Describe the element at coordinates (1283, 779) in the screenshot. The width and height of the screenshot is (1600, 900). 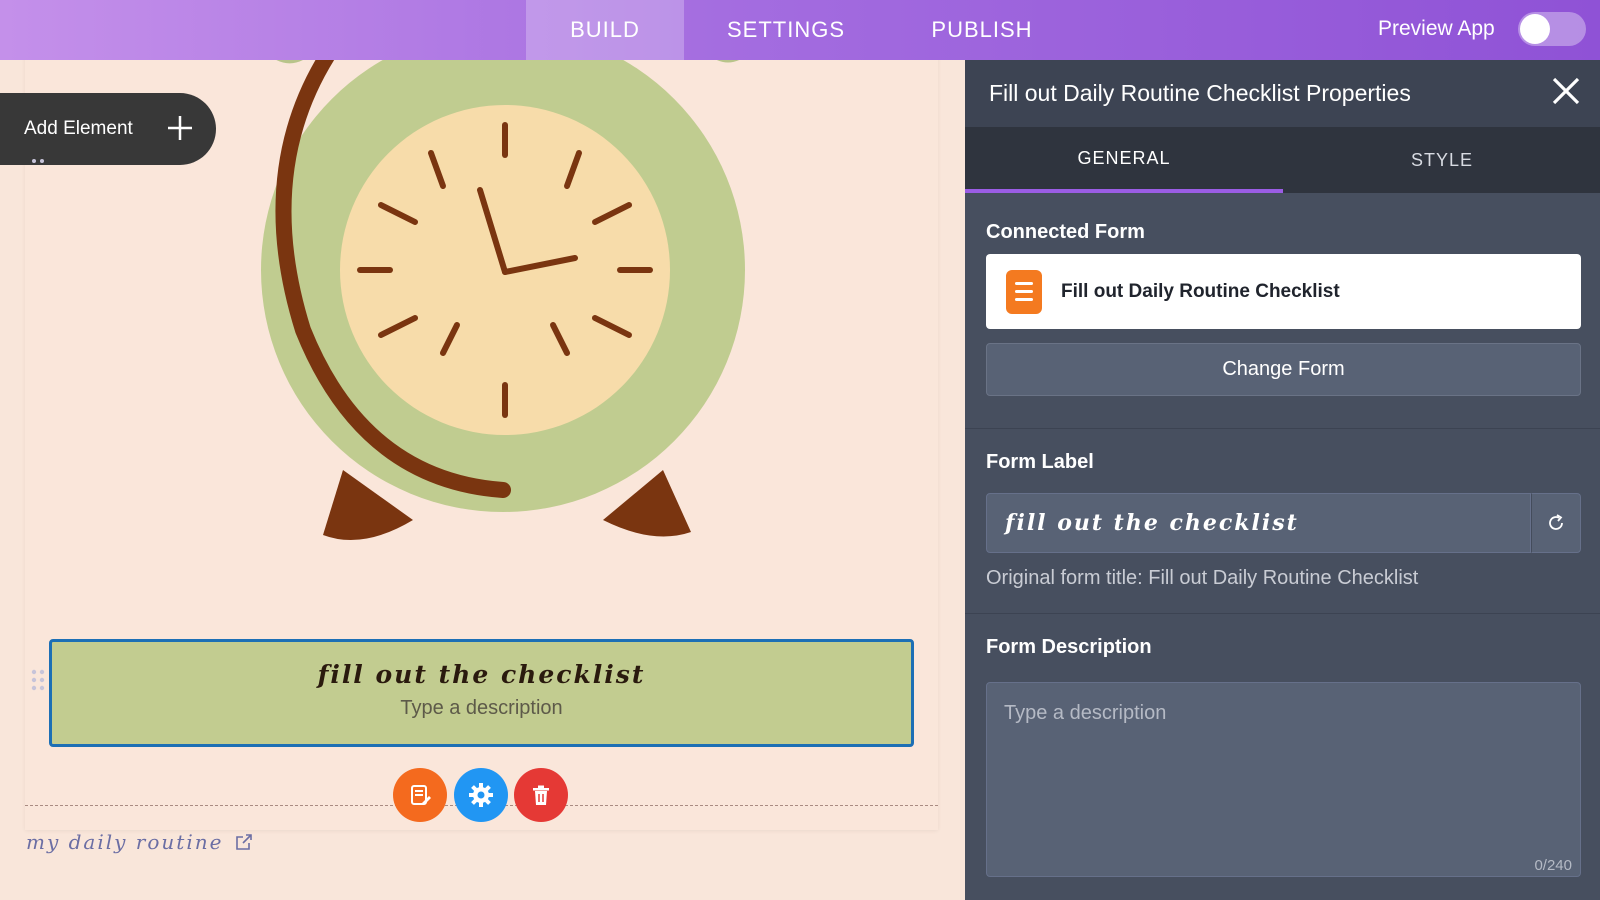
I see `form-description-textarea: Type a description 0/240` at that location.